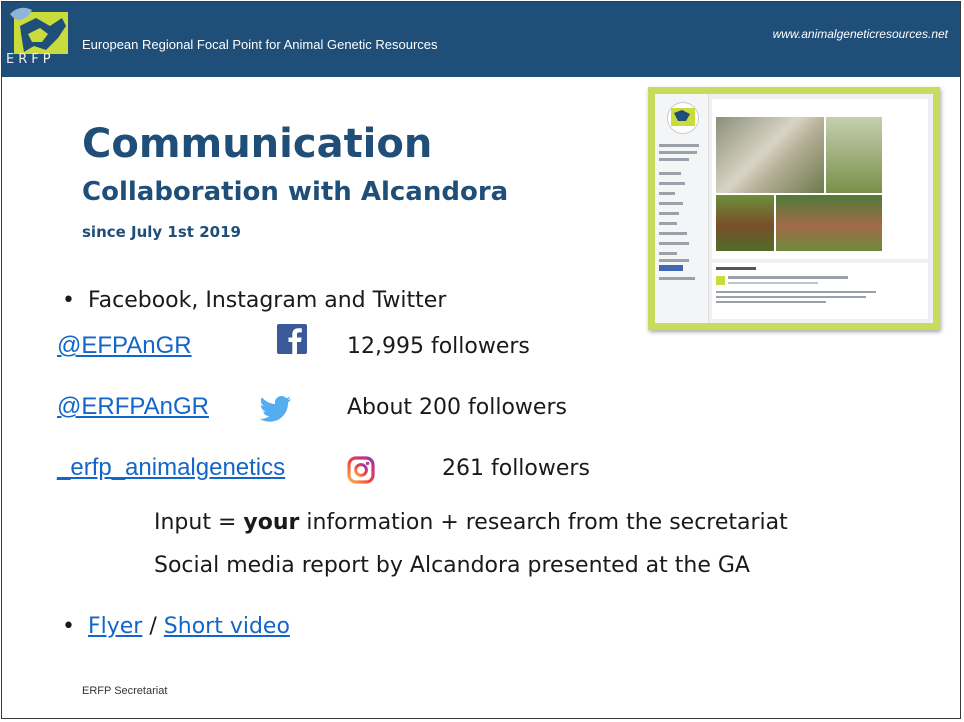 This screenshot has width=964, height=722. I want to click on screenshot-post, so click(820, 291).